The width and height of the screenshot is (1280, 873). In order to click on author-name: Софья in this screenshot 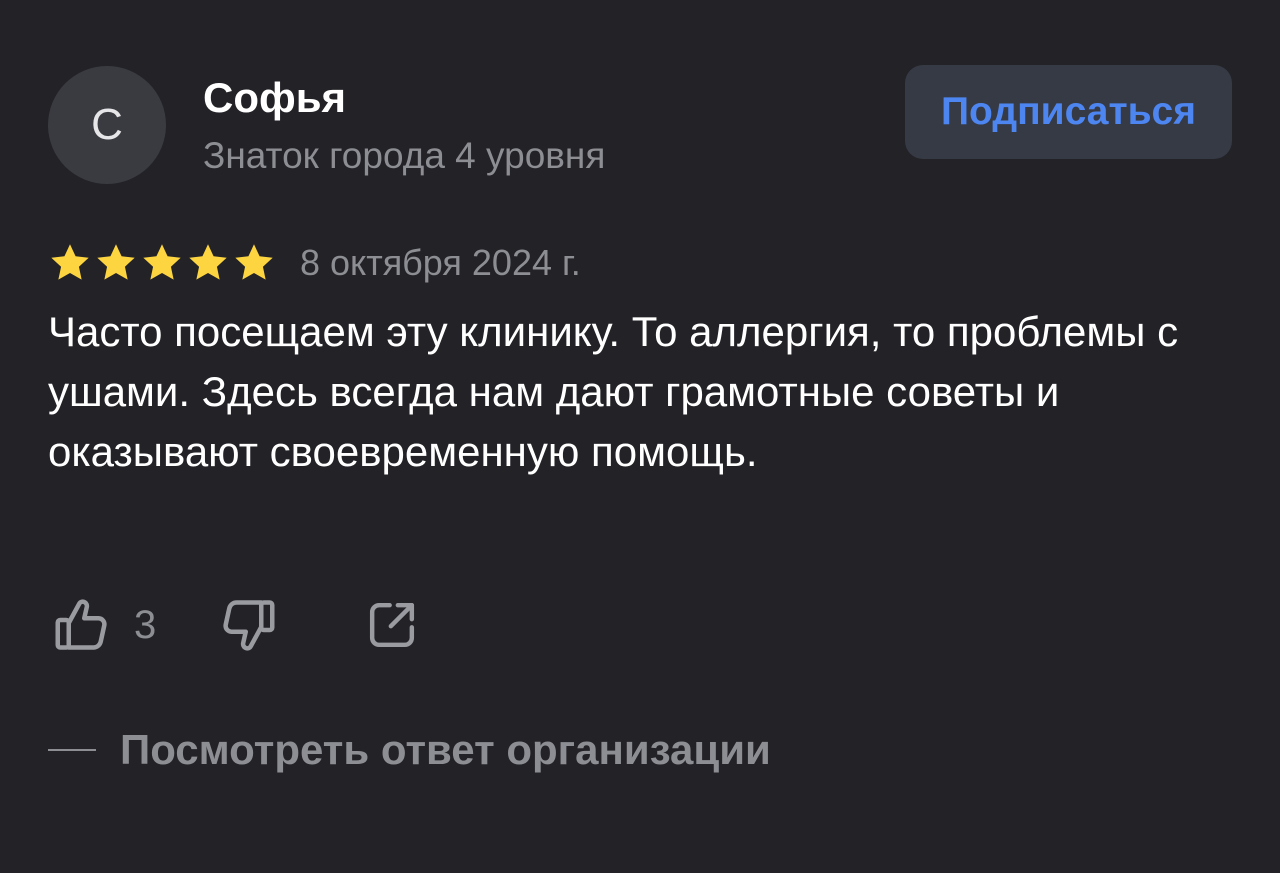, I will do `click(274, 98)`.